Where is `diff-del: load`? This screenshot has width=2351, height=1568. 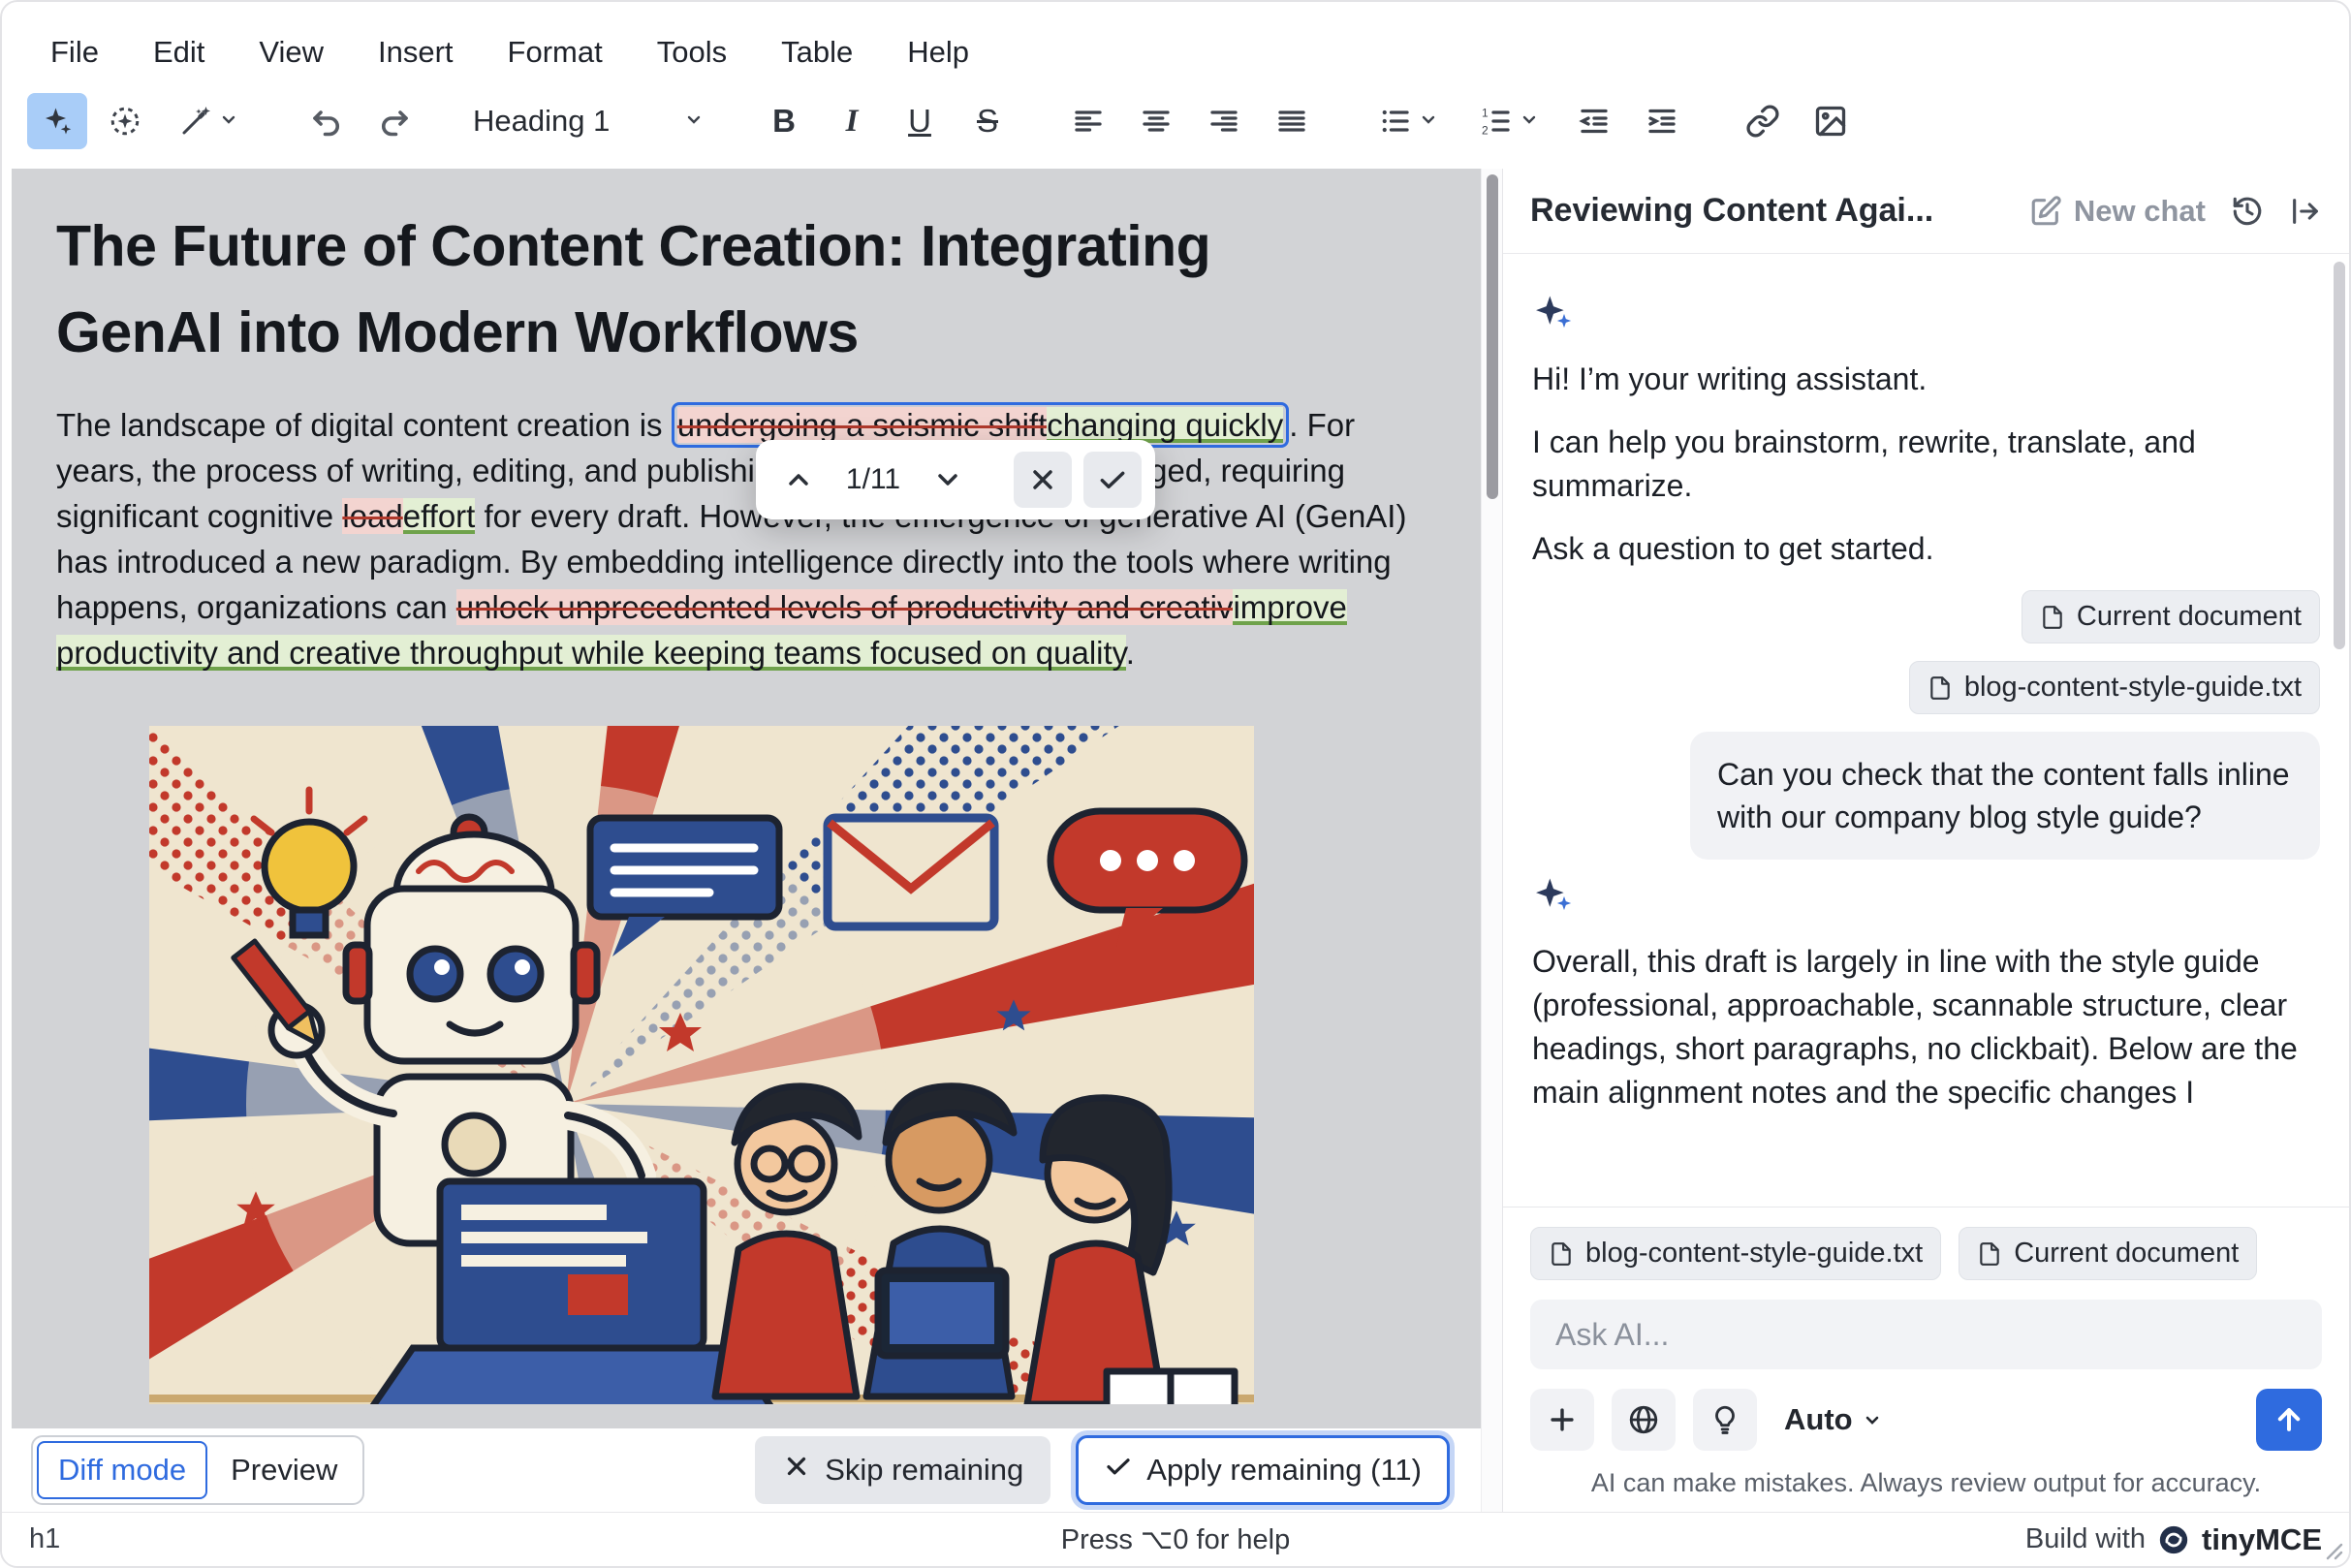 diff-del: load is located at coordinates (372, 516).